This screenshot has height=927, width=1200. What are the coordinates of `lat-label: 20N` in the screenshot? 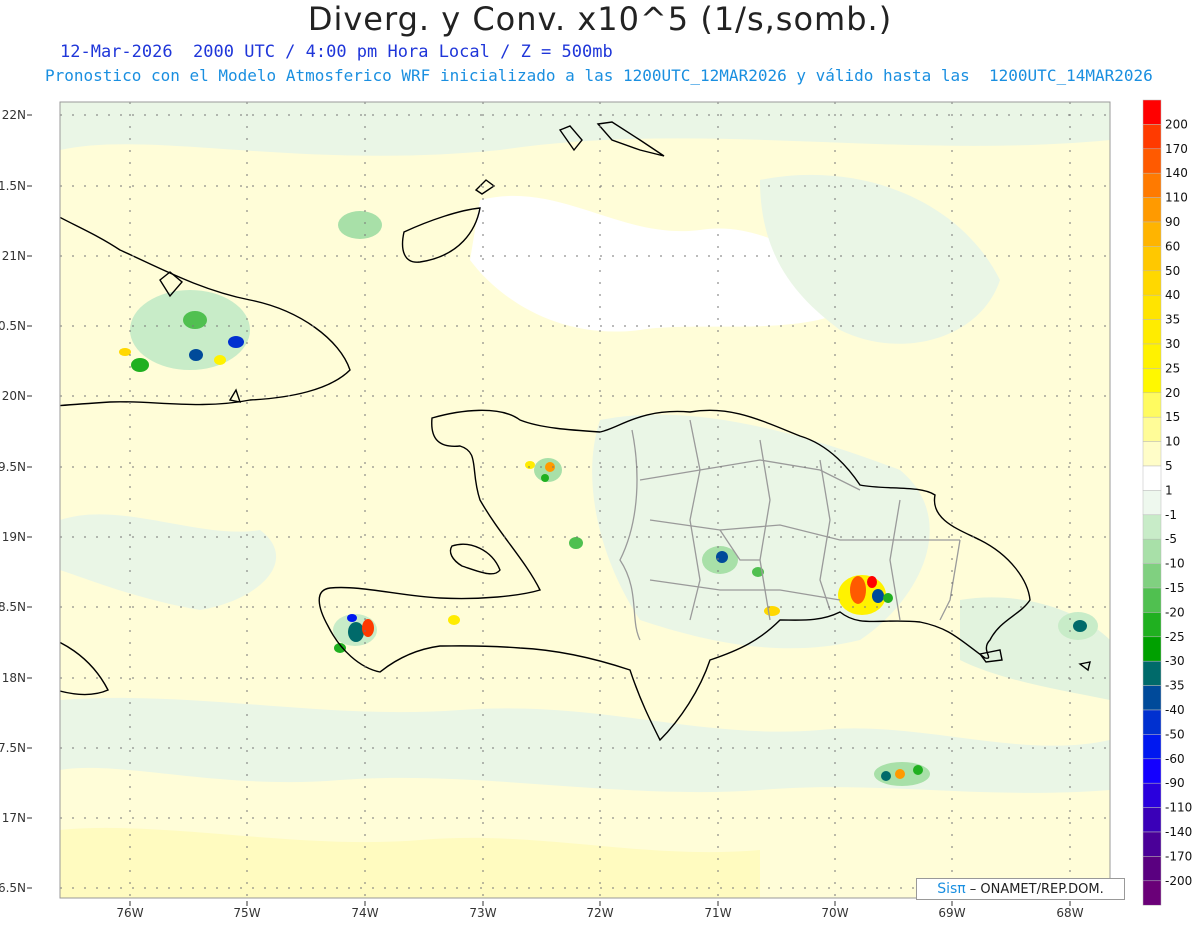 It's located at (14, 396).